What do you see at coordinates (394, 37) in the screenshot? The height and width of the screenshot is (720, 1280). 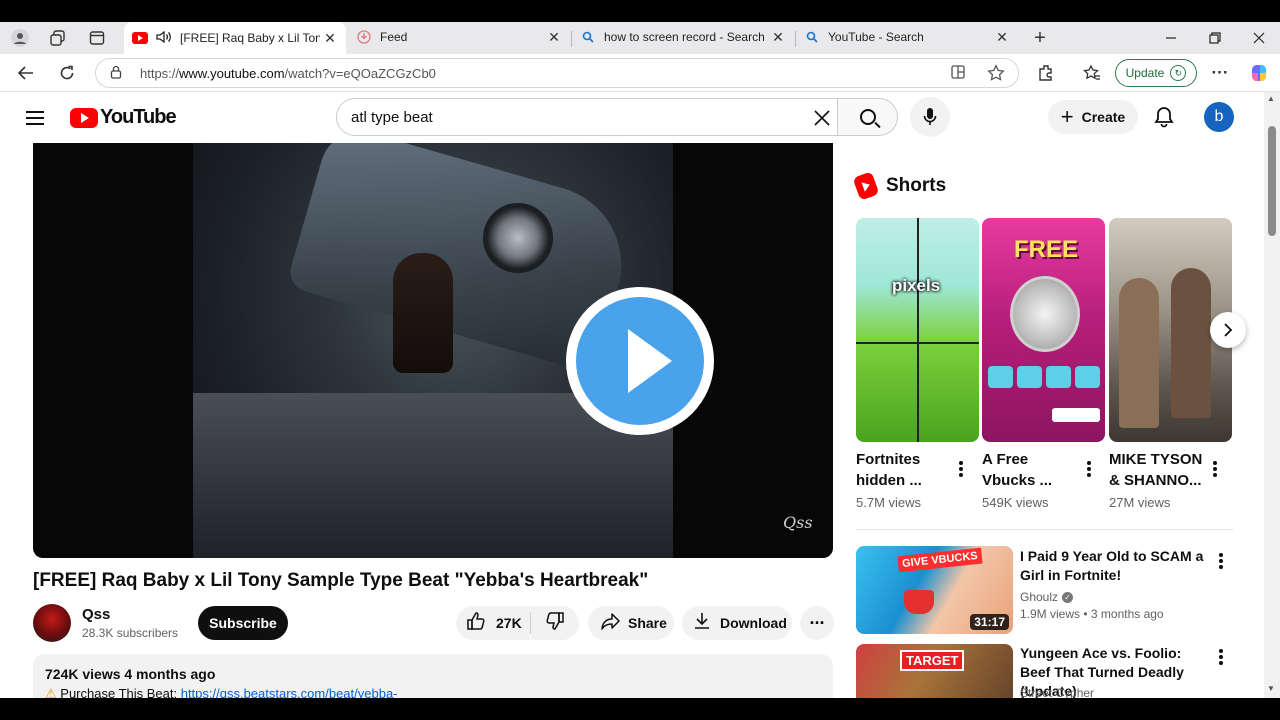 I see `tab-title: Feed` at bounding box center [394, 37].